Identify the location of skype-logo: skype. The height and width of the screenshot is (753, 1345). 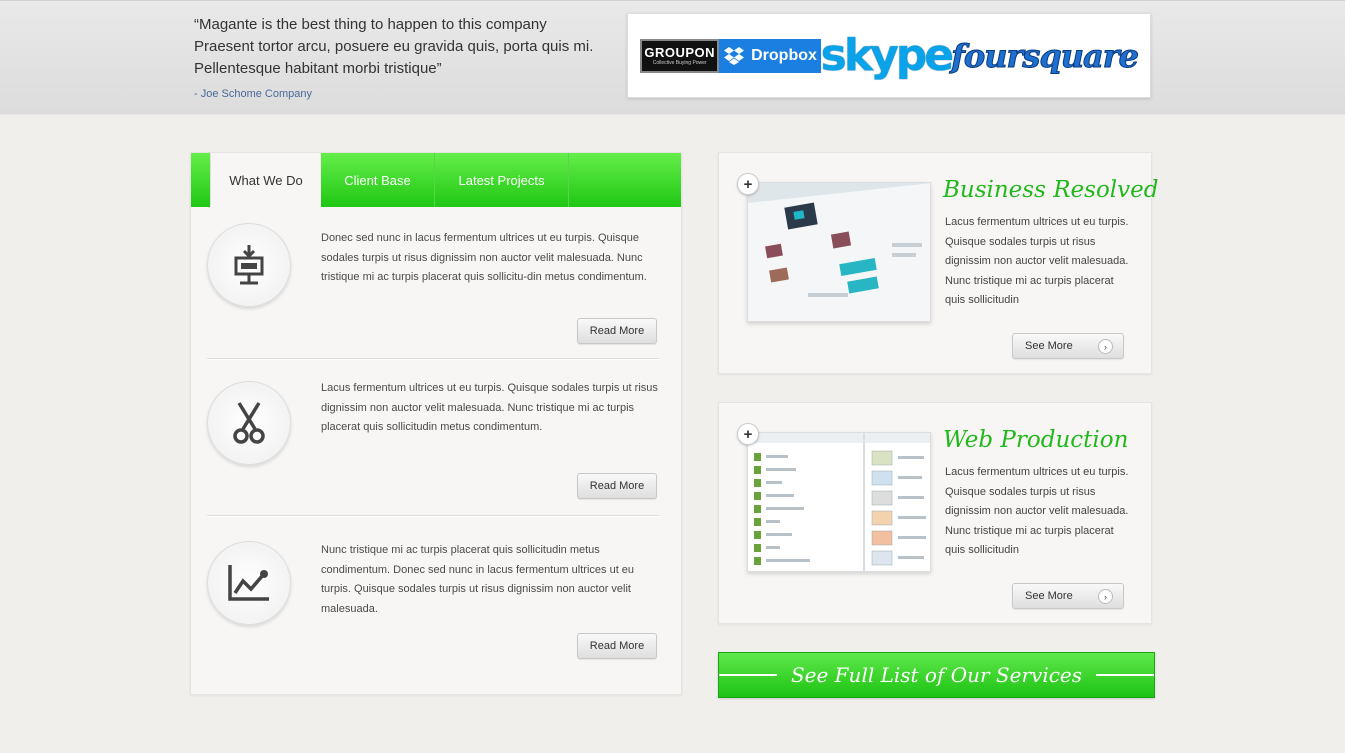
(887, 55).